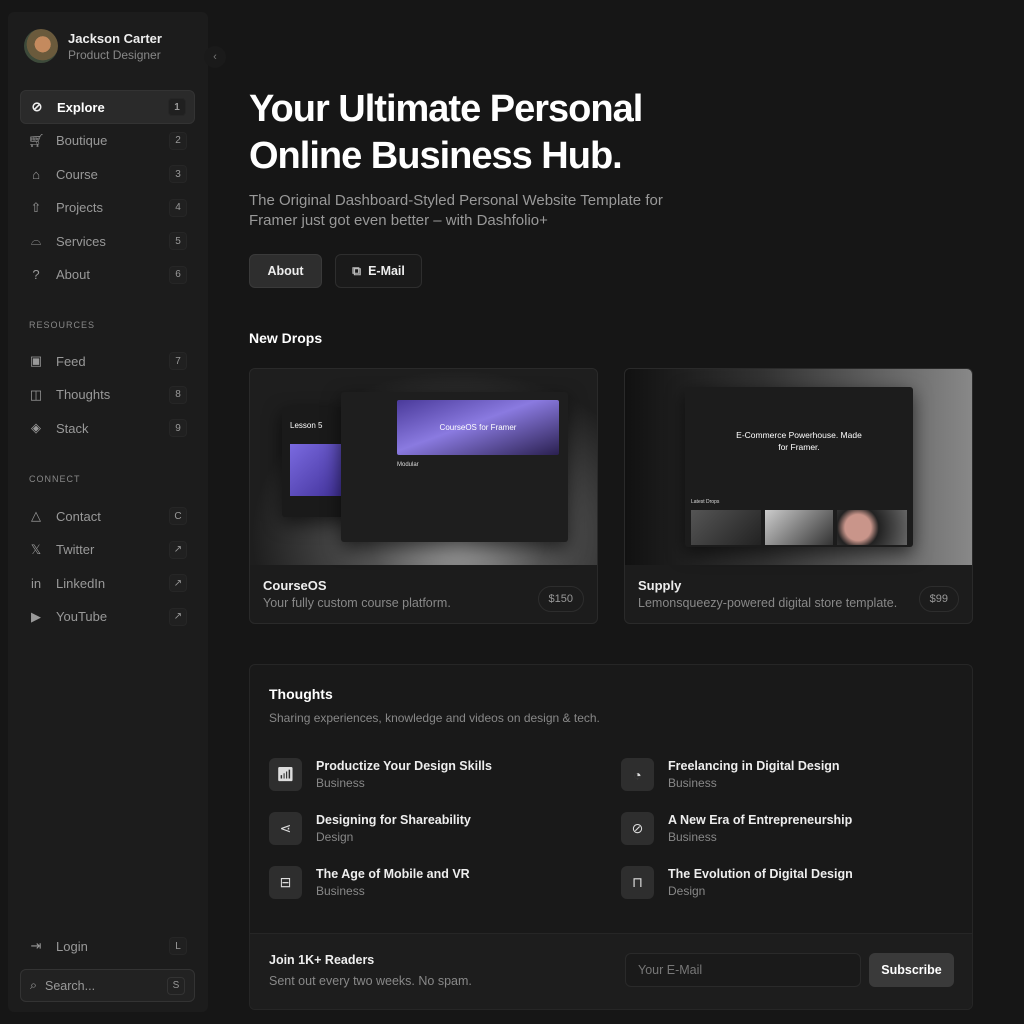 Image resolution: width=1024 pixels, height=1024 pixels. Describe the element at coordinates (81, 241) in the screenshot. I see `sidebar-item-label: Services` at that location.